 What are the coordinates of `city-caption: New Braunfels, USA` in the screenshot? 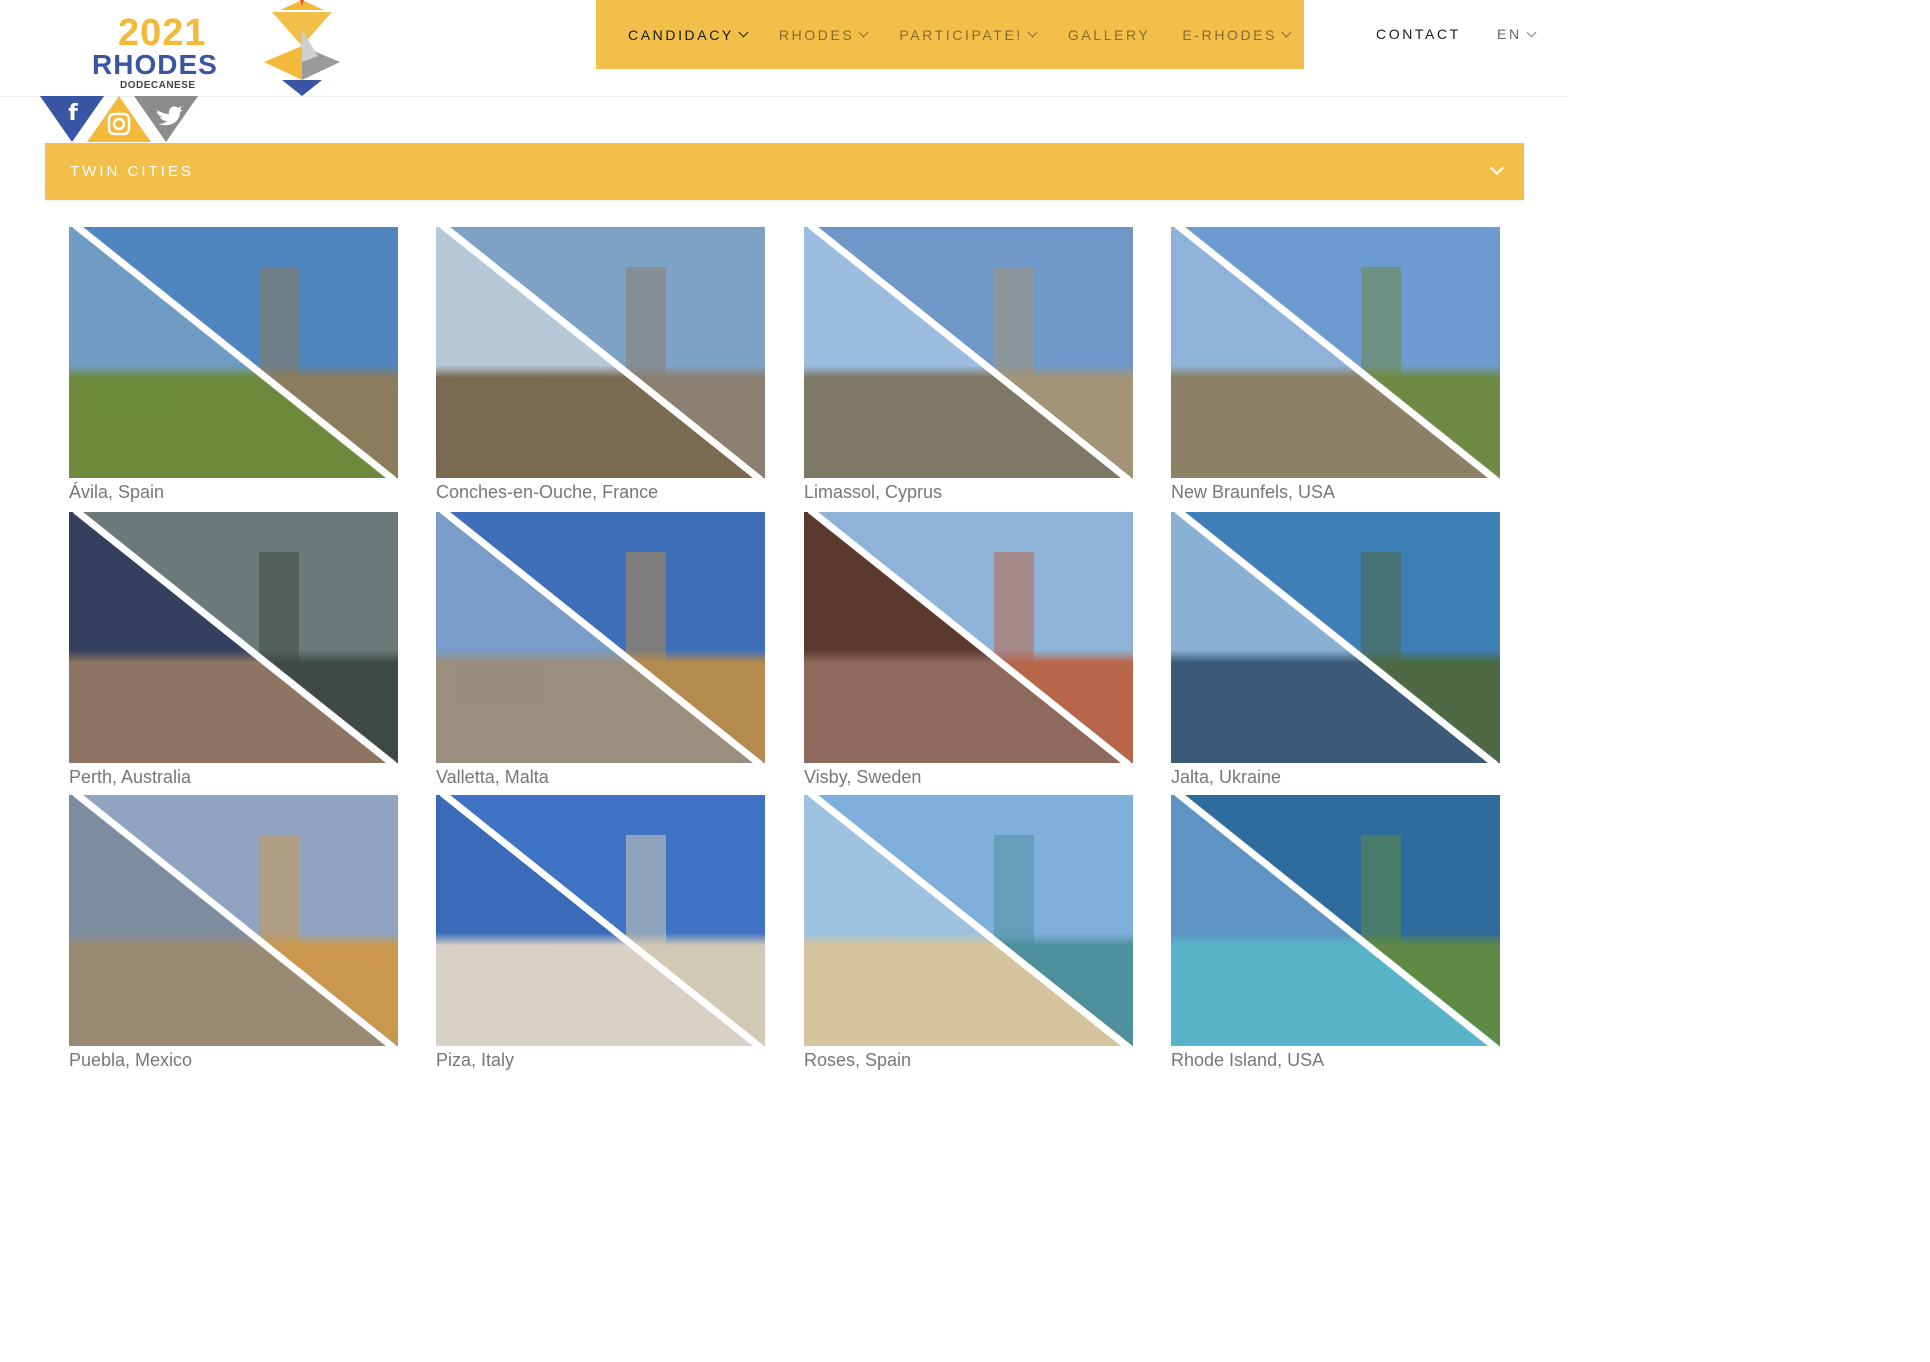 It's located at (1253, 492).